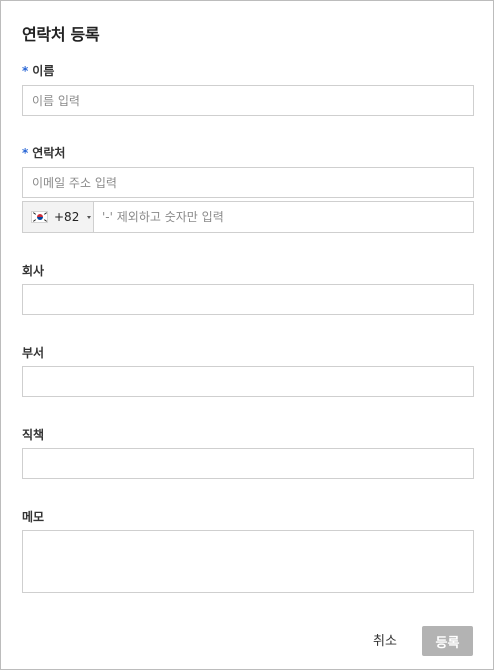 This screenshot has width=494, height=670. What do you see at coordinates (385, 642) in the screenshot?
I see `cancel-button: 취소` at bounding box center [385, 642].